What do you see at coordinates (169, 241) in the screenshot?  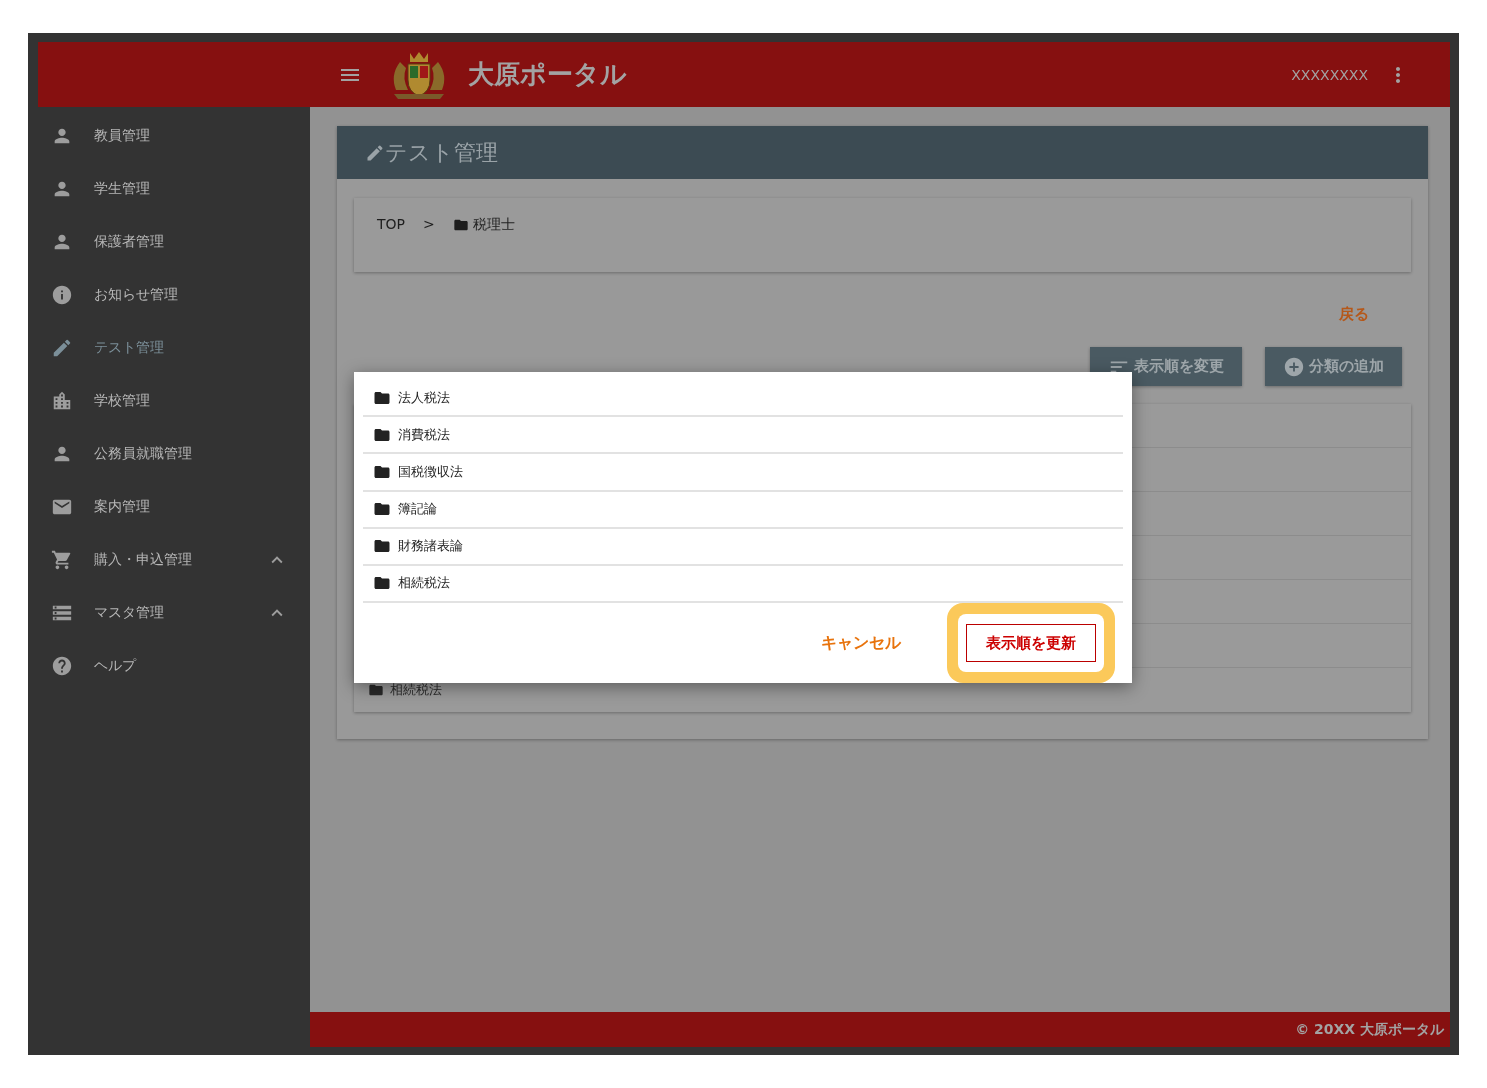 I see `sidebar-item: 保護者管理` at bounding box center [169, 241].